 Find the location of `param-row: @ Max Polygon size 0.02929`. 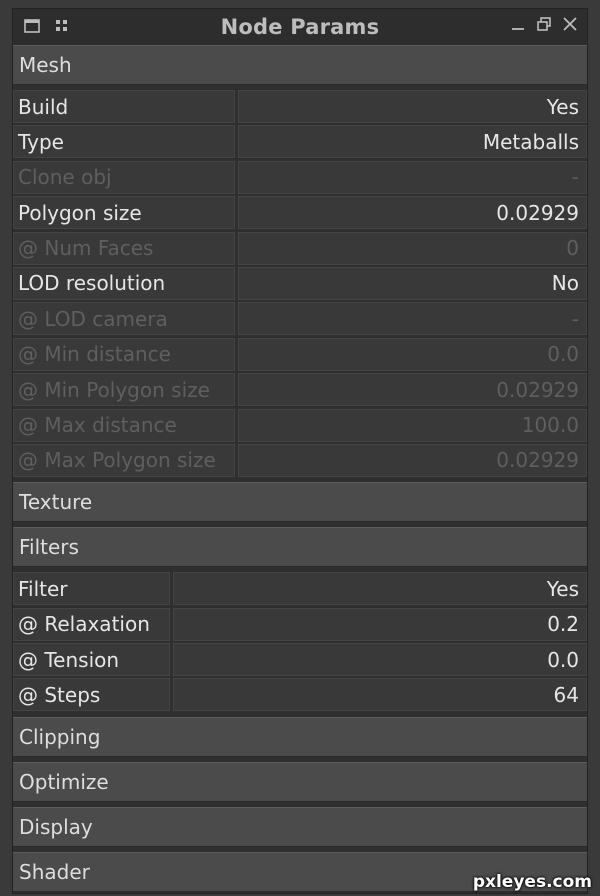

param-row: @ Max Polygon size 0.02929 is located at coordinates (300, 460).